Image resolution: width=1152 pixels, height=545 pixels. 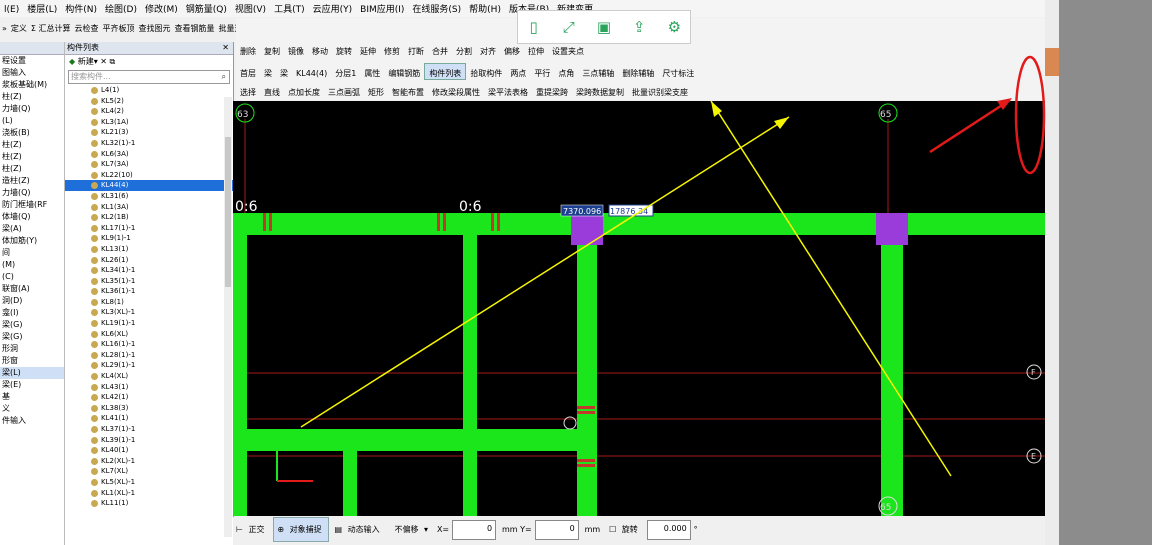 I want to click on expand-icon: ⤢, so click(x=569, y=27).